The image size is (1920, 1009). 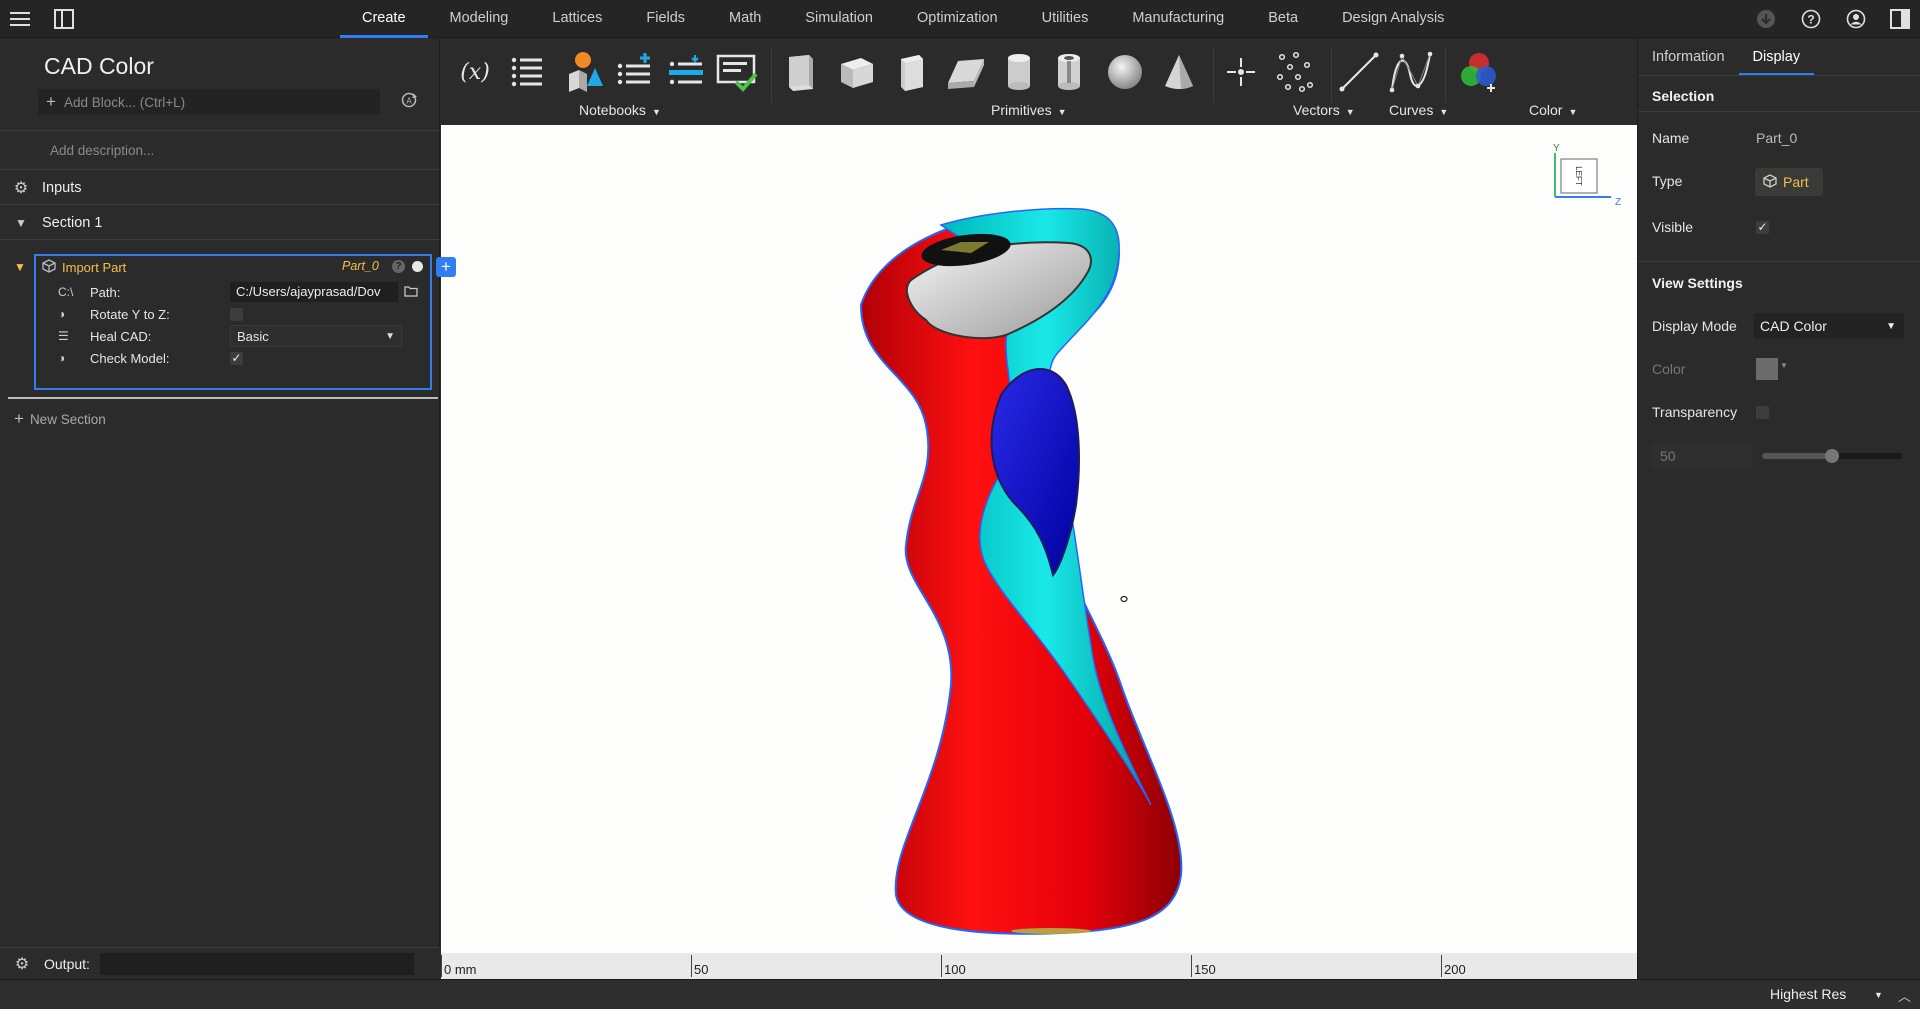 I want to click on inputs-row: ⚙ Inputs, so click(x=220, y=188).